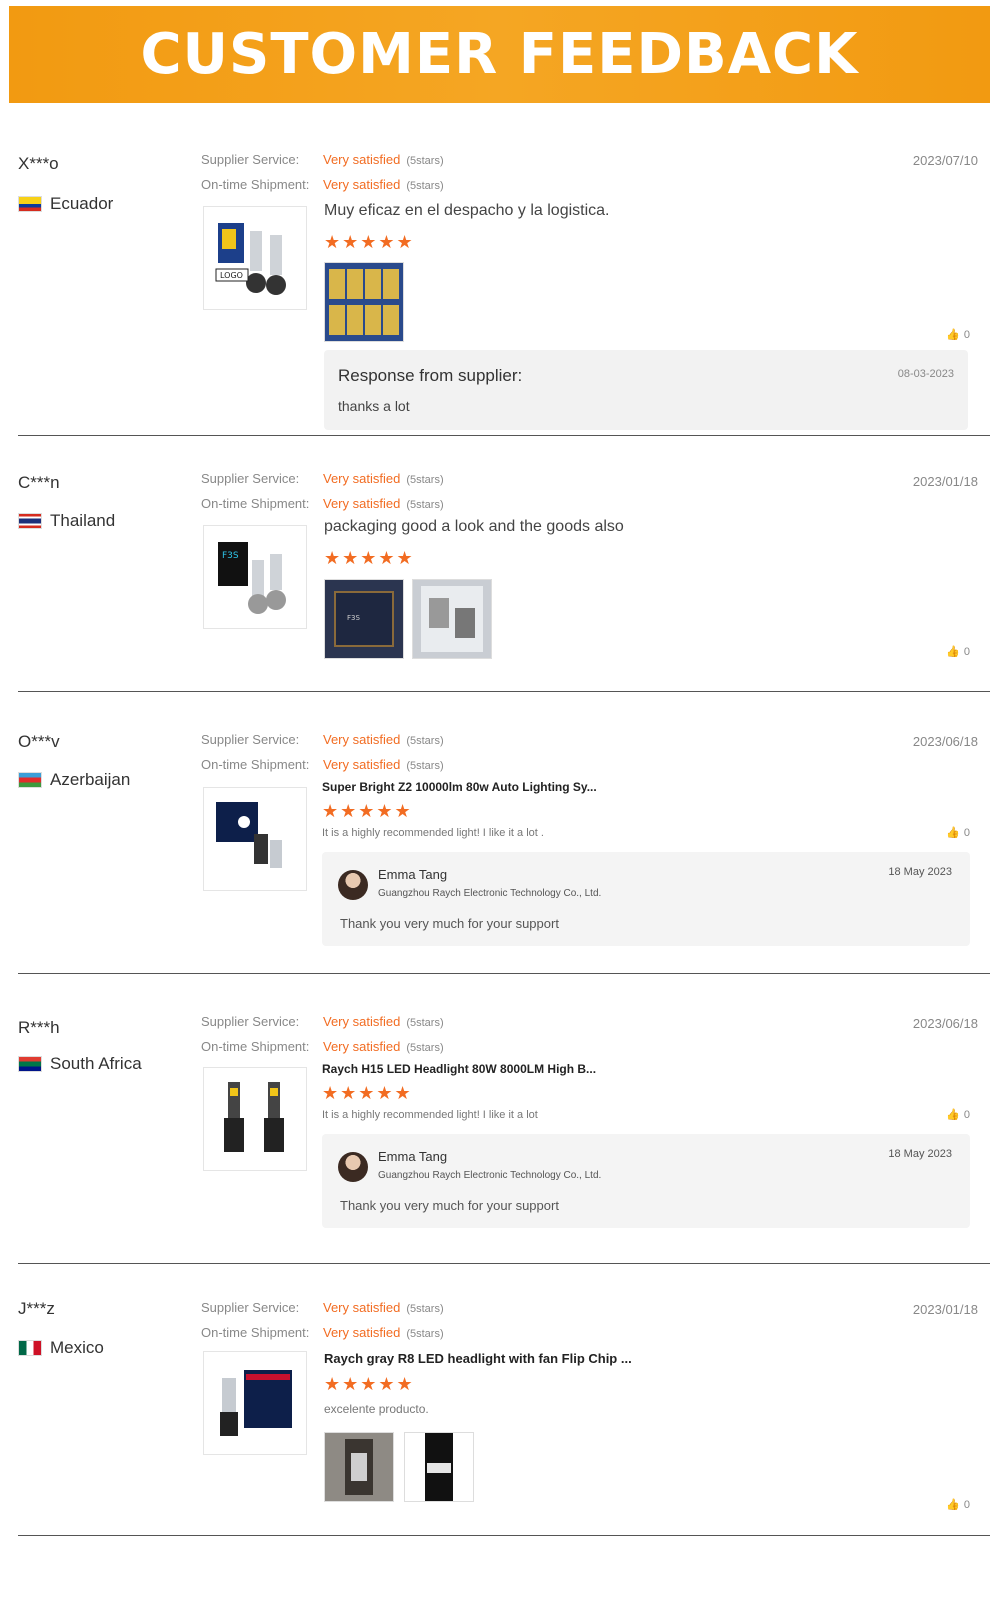 The height and width of the screenshot is (1610, 1000). Describe the element at coordinates (945, 160) in the screenshot. I see `review-date: 2023/07/10` at that location.